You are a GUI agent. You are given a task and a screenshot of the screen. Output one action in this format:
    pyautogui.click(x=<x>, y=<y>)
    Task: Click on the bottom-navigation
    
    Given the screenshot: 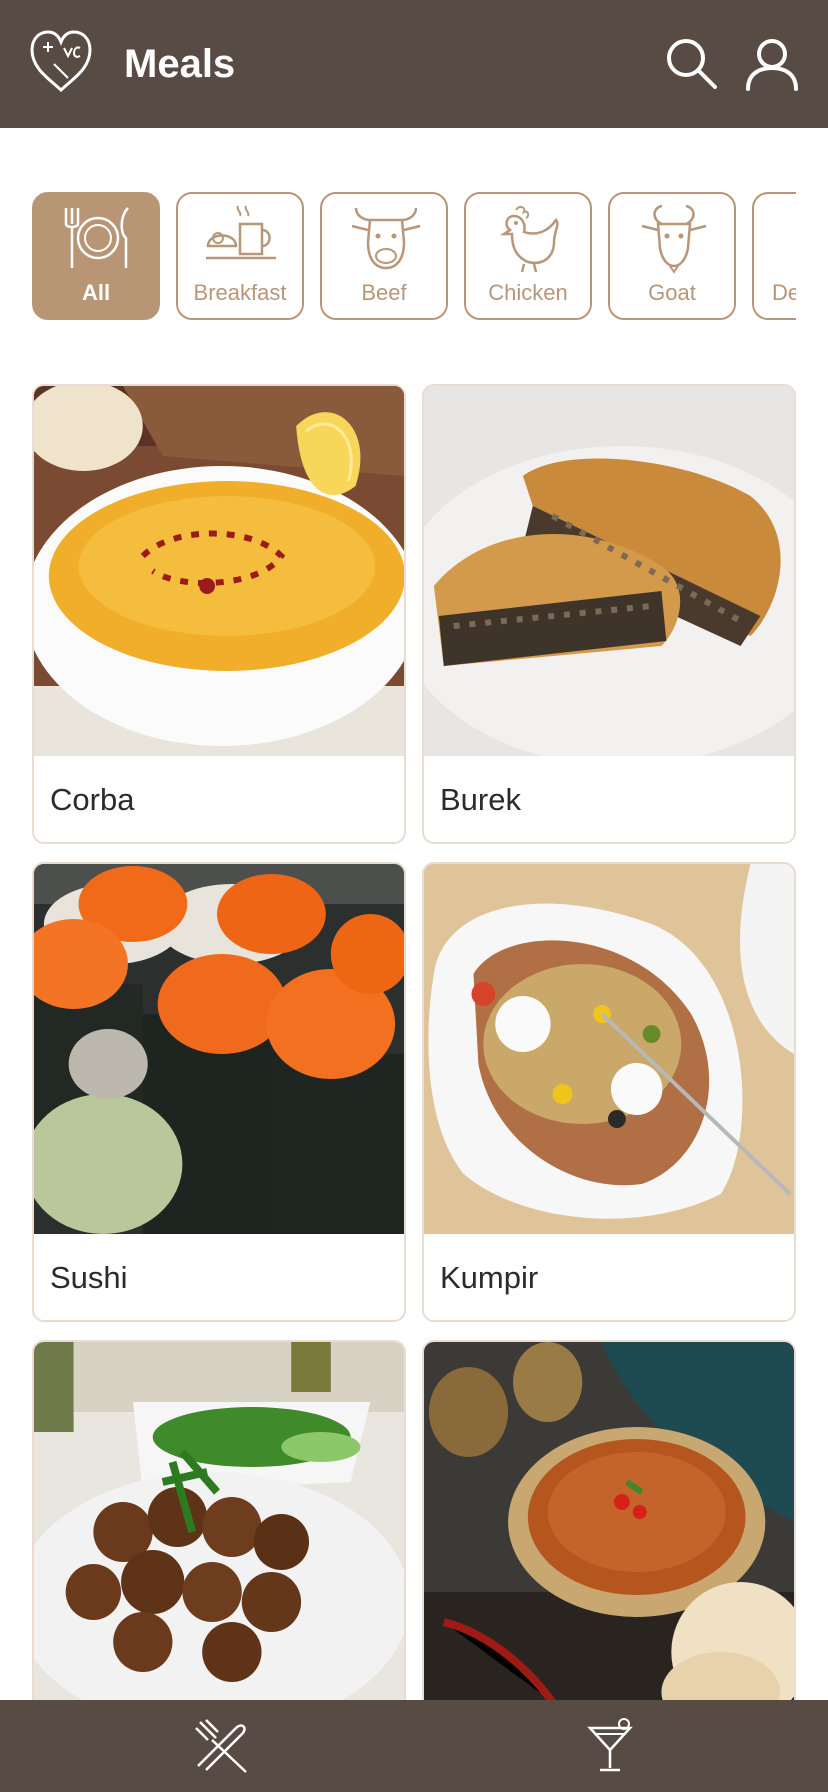 What is the action you would take?
    pyautogui.click(x=414, y=1746)
    